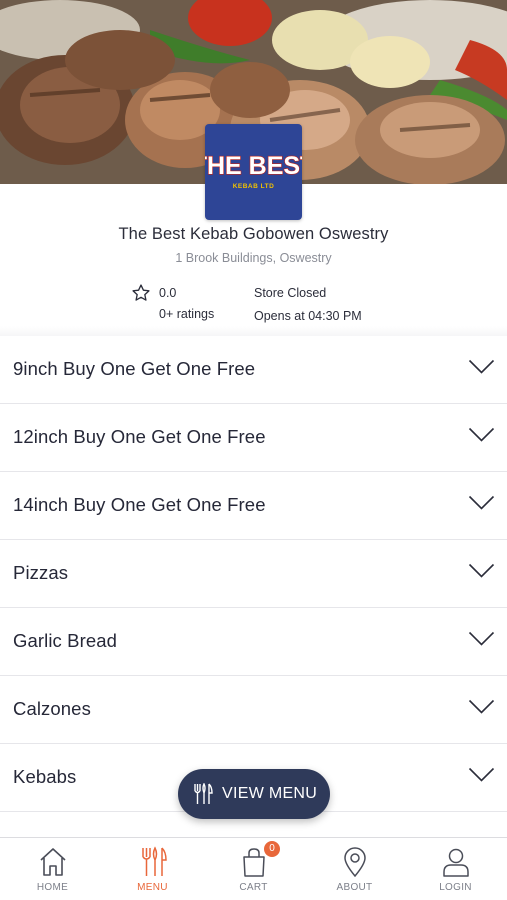 This screenshot has width=507, height=900. What do you see at coordinates (455, 887) in the screenshot?
I see `nav-login-label: LOGIN` at bounding box center [455, 887].